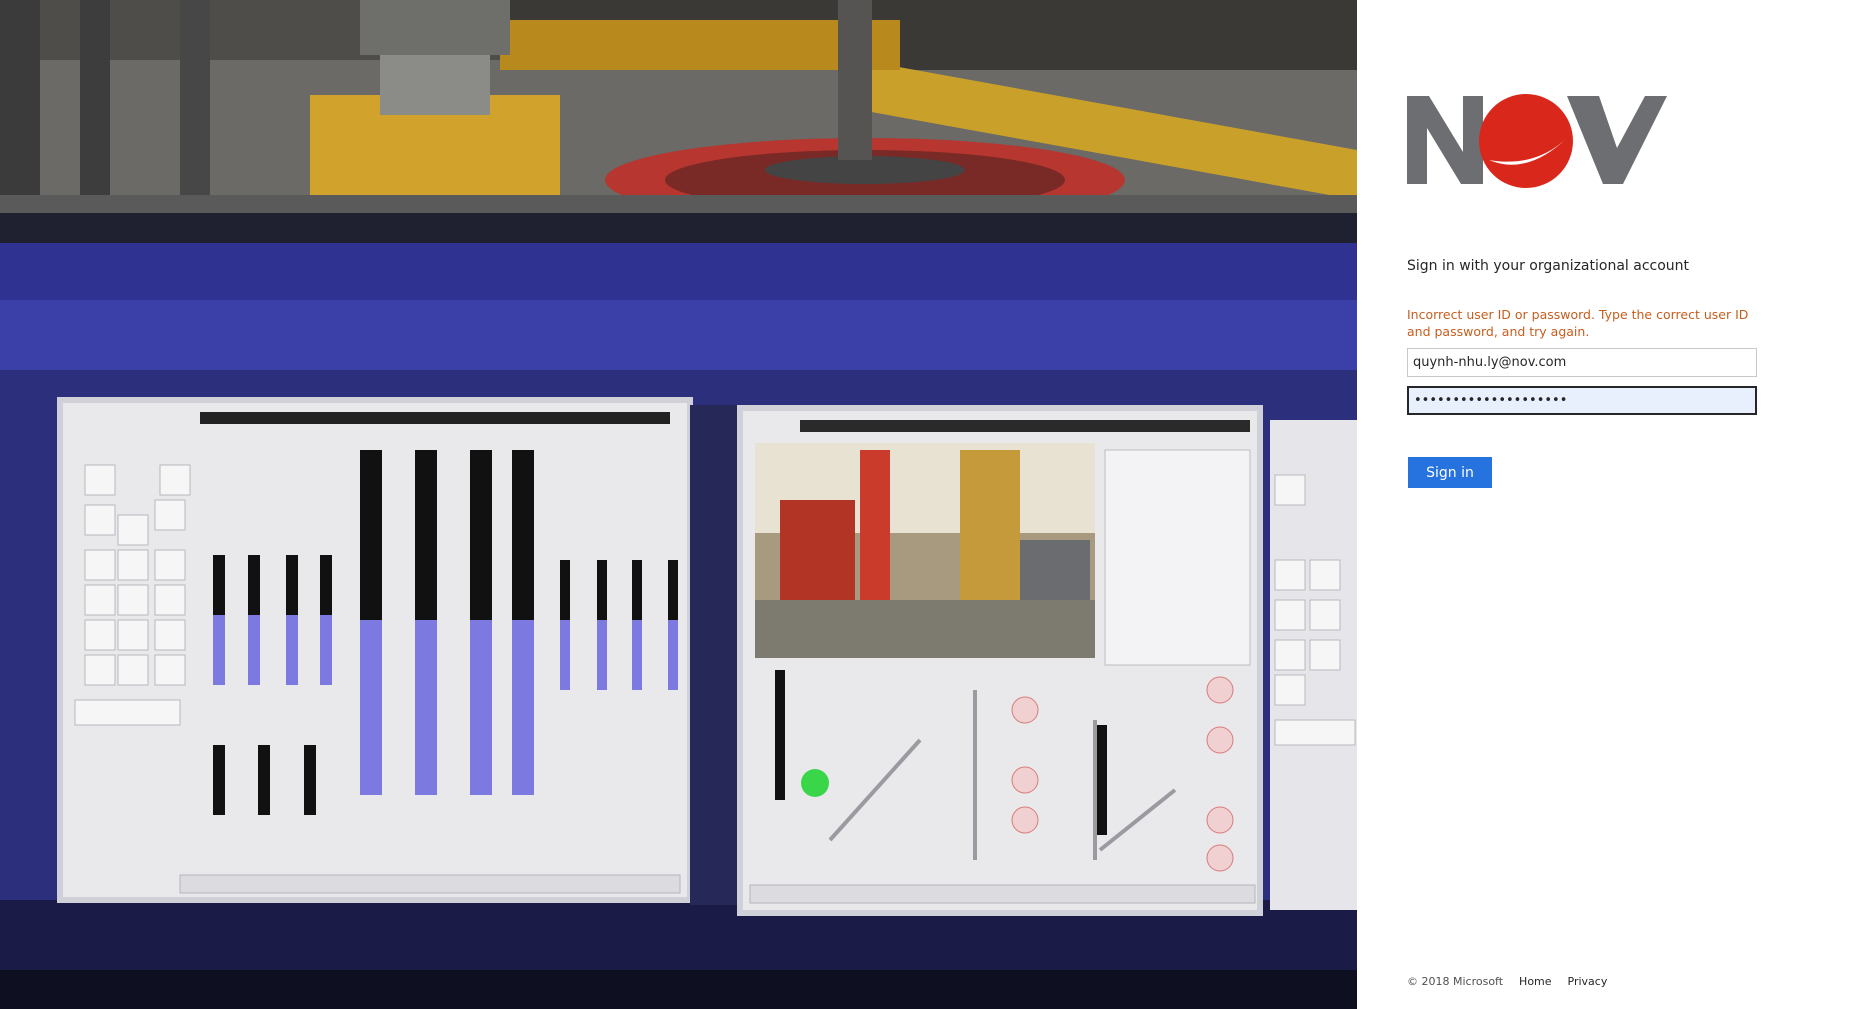  Describe the element at coordinates (1535, 981) in the screenshot. I see `home-link: Home` at that location.